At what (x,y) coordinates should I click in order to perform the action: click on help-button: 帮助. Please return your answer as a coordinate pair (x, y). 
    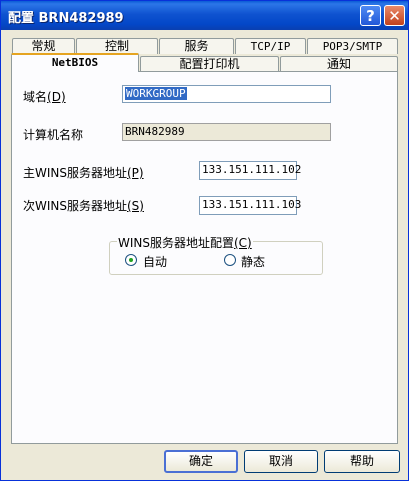
    Looking at the image, I should click on (362, 461).